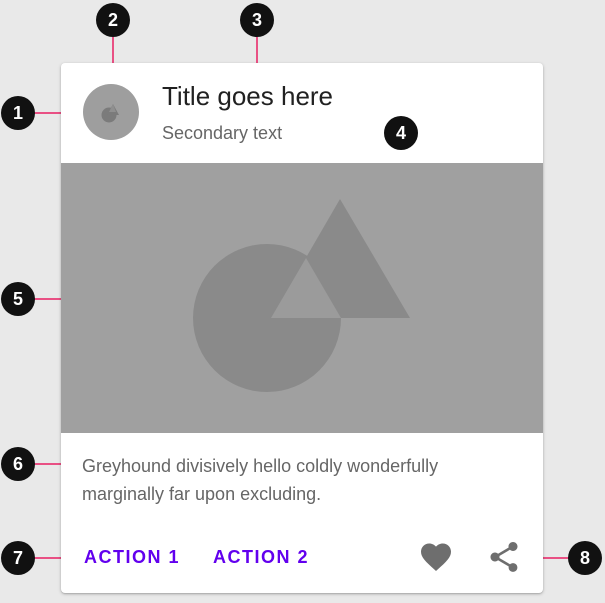  Describe the element at coordinates (261, 557) in the screenshot. I see `action-2-button: ACTION 2` at that location.